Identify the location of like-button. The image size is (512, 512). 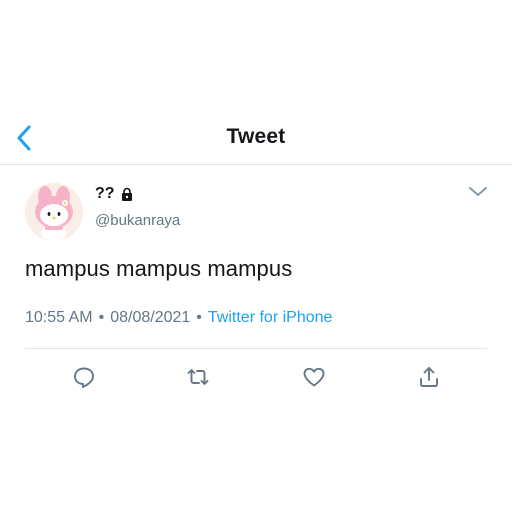
(314, 377).